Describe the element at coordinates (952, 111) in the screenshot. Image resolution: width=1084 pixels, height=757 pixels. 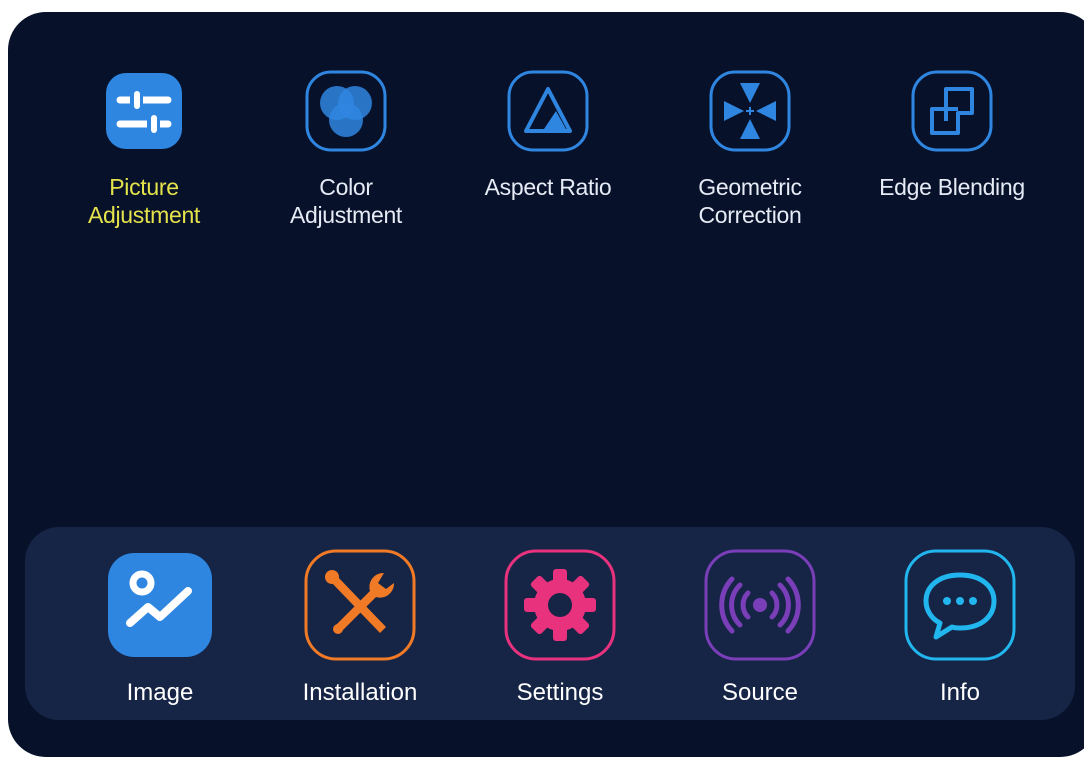
I see `overlap-squares-icon` at that location.